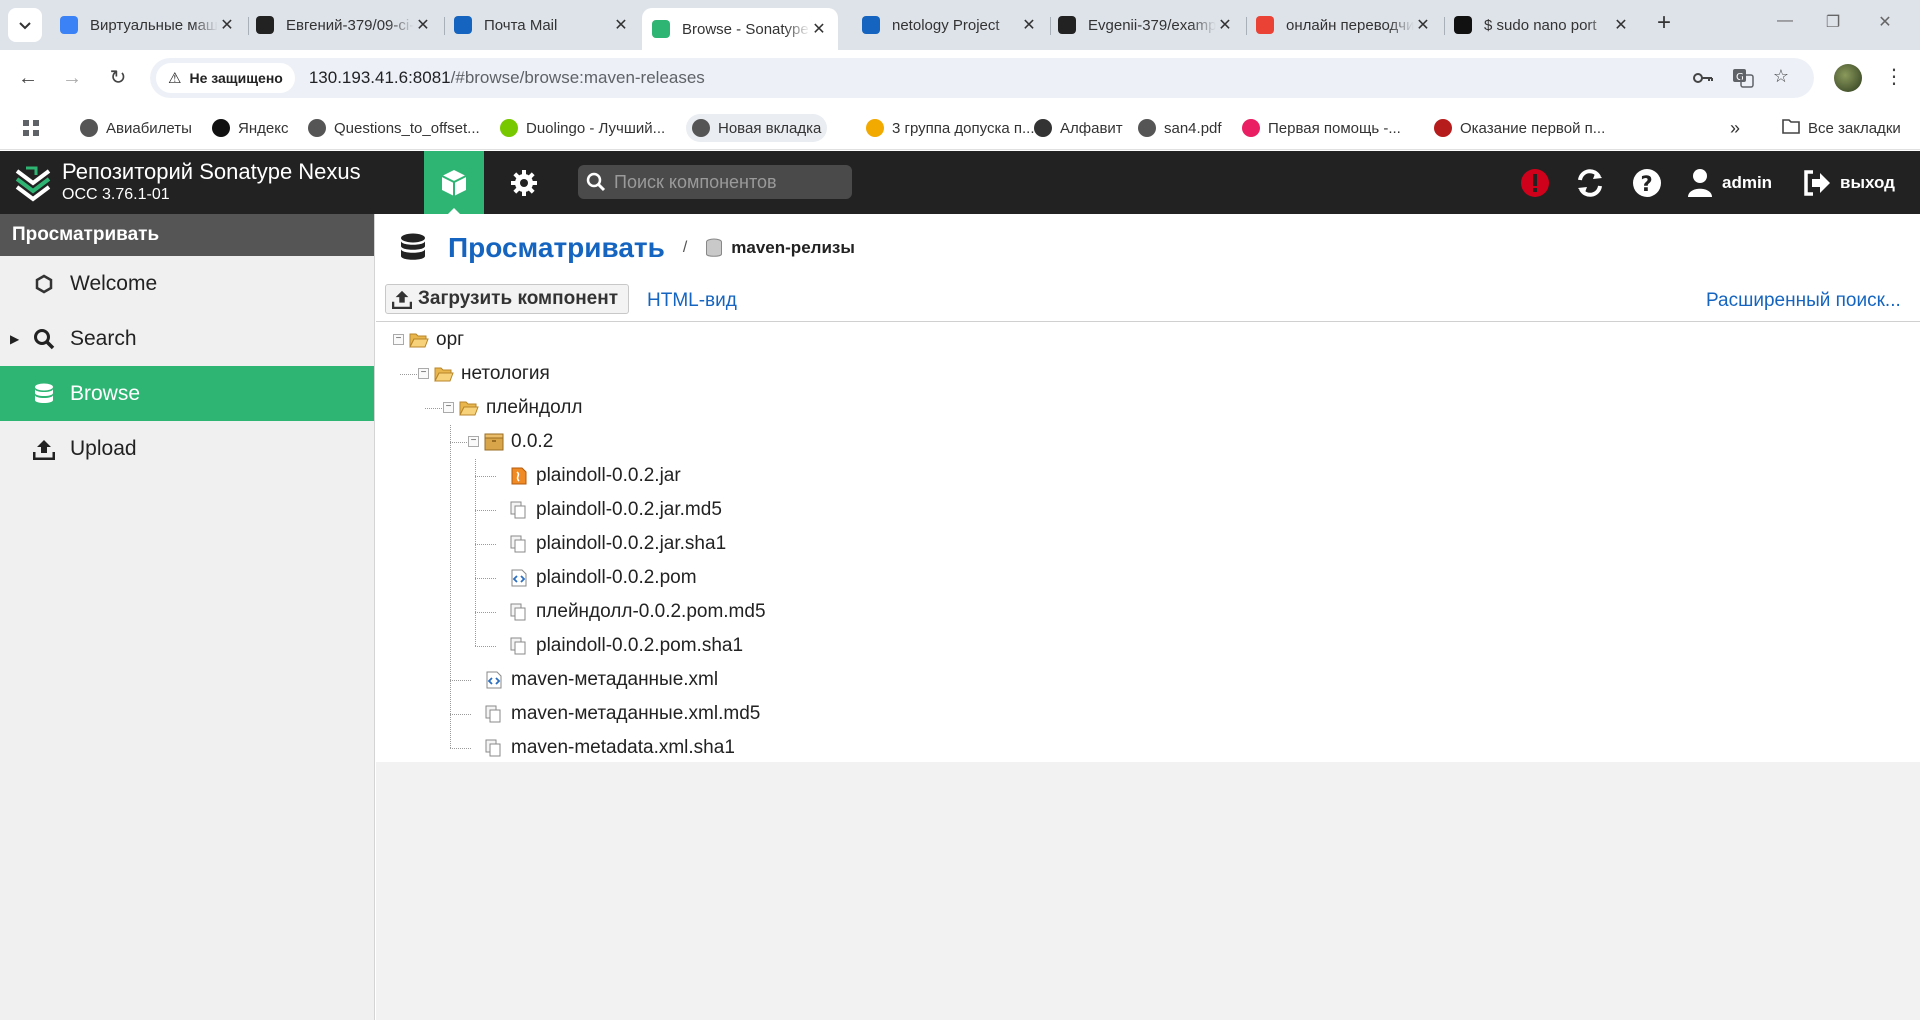 The width and height of the screenshot is (1920, 1020). What do you see at coordinates (556, 248) in the screenshot?
I see `page-title: Просматривать` at bounding box center [556, 248].